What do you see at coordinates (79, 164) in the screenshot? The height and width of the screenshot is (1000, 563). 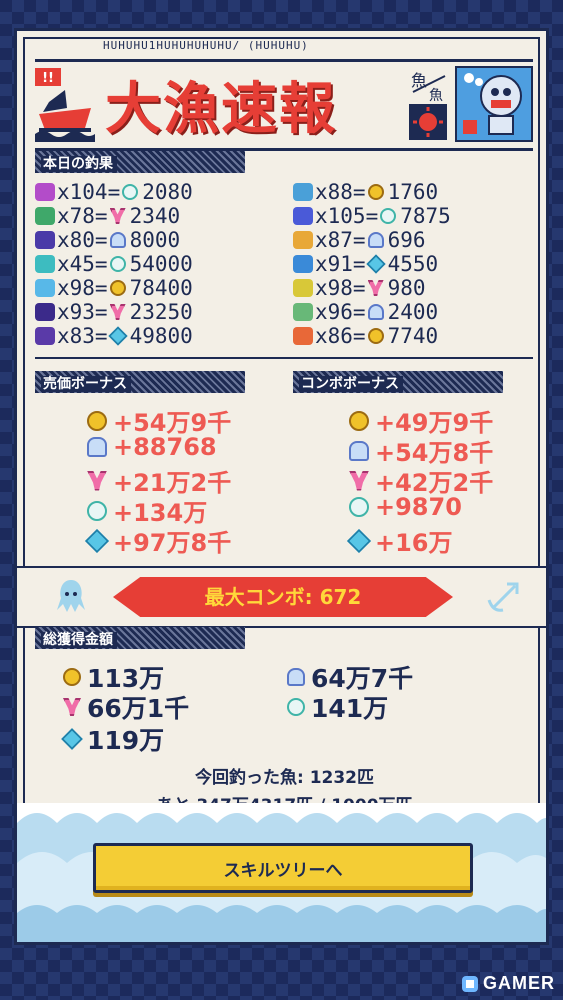 I see `today-catch-title: 本日の釣果` at bounding box center [79, 164].